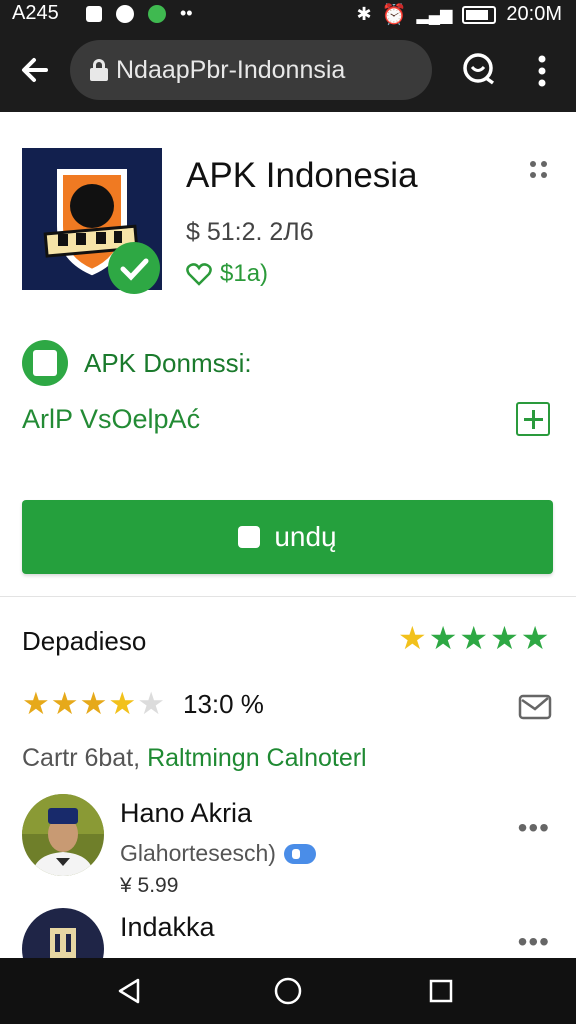  I want to click on reviewer-subtitle: Glahortesesch), so click(218, 853).